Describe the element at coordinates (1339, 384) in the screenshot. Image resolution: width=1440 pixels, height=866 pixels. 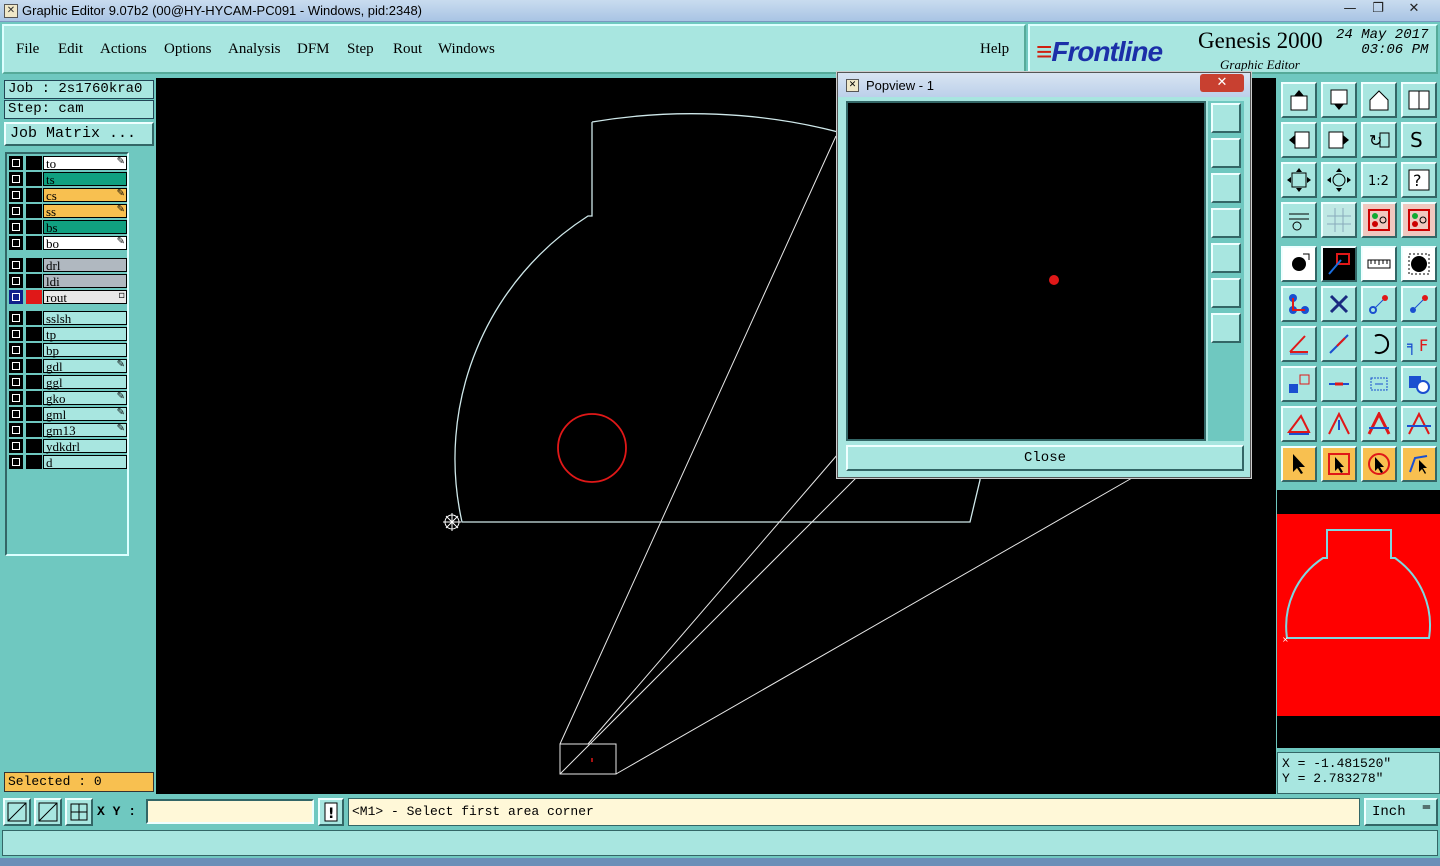
I see `line-segment-icon` at that location.